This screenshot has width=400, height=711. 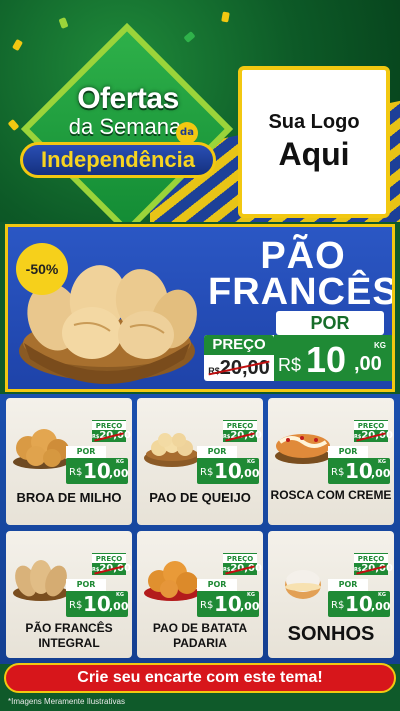 I want to click on product-name: BROA DE MILHO, so click(x=69, y=497).